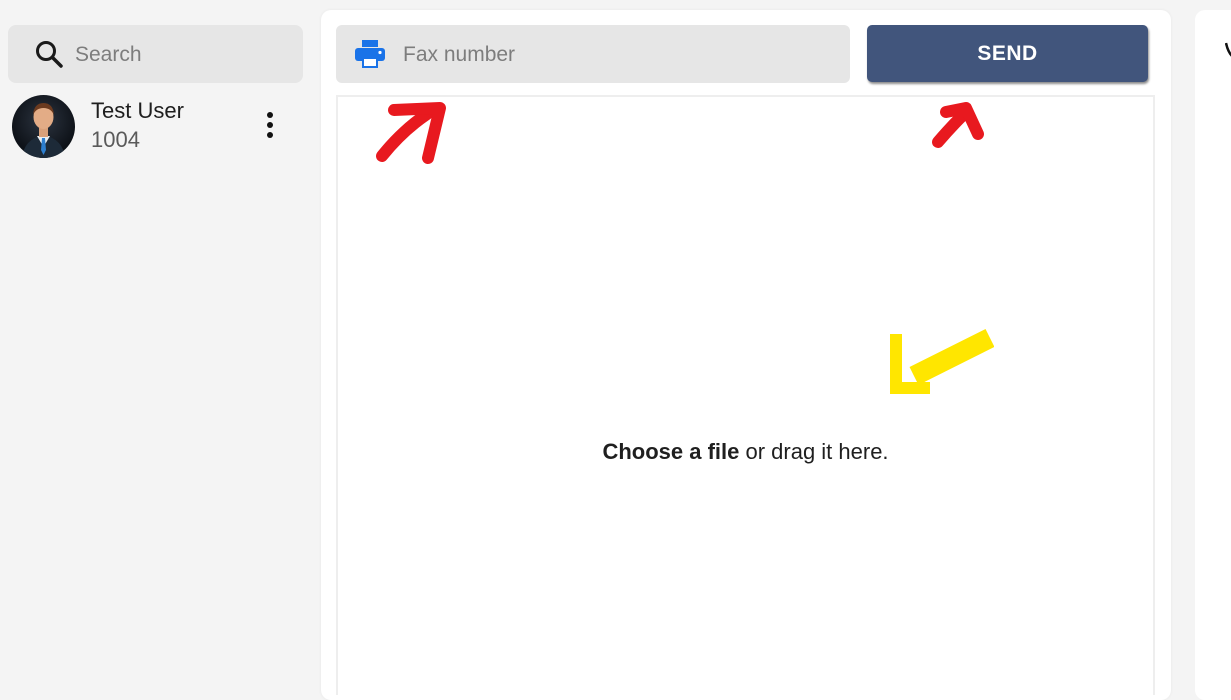  I want to click on search-icon, so click(49, 54).